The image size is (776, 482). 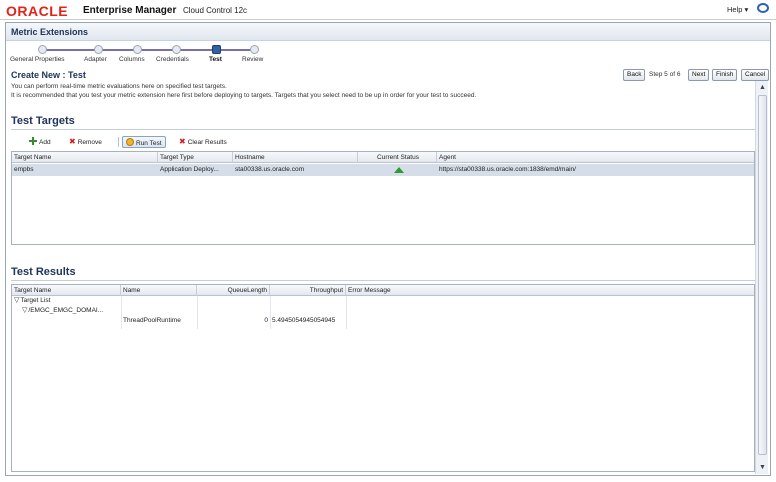 What do you see at coordinates (388, 479) in the screenshot?
I see `bottom-edge` at bounding box center [388, 479].